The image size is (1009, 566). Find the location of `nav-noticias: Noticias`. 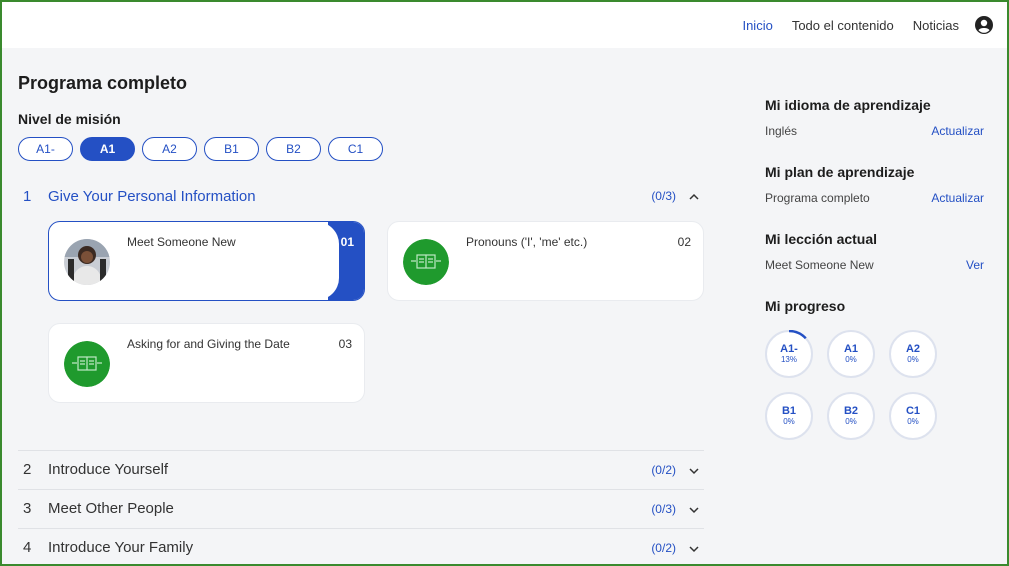

nav-noticias: Noticias is located at coordinates (936, 25).